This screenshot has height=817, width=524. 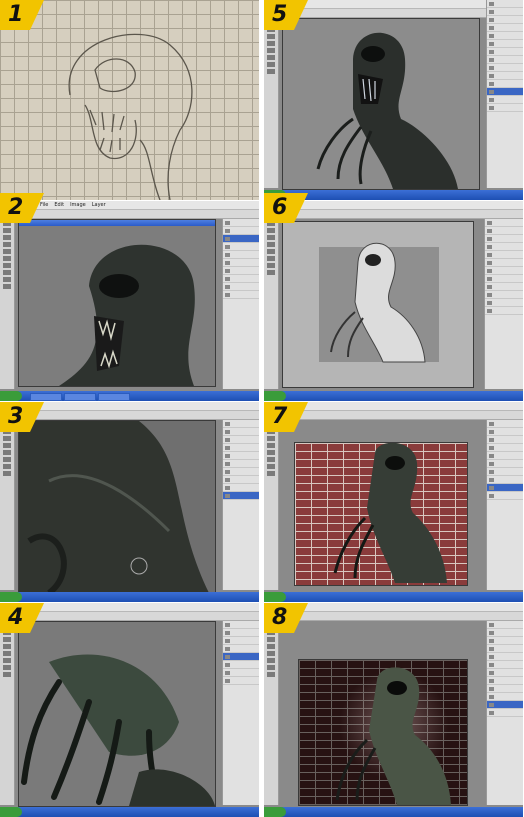 What do you see at coordinates (99, 205) in the screenshot?
I see `menu-layer: Layer` at bounding box center [99, 205].